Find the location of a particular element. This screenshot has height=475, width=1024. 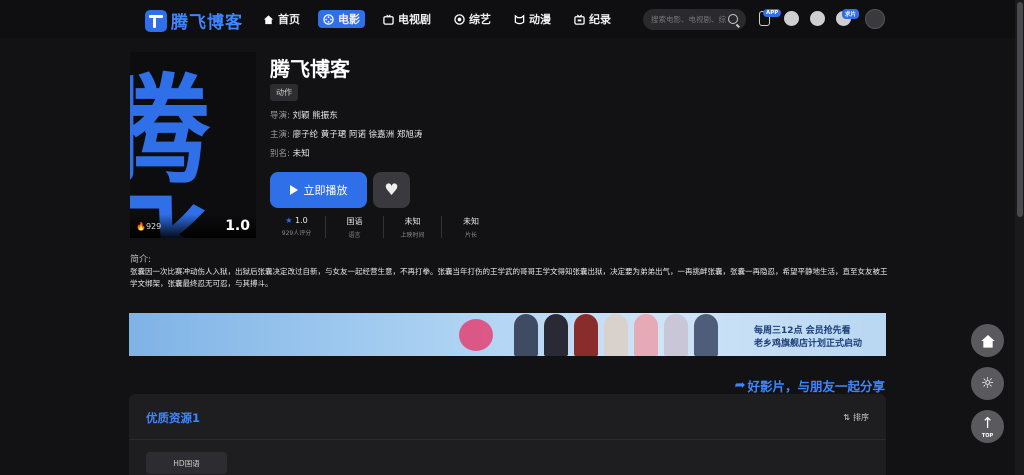

search-input is located at coordinates (688, 19).